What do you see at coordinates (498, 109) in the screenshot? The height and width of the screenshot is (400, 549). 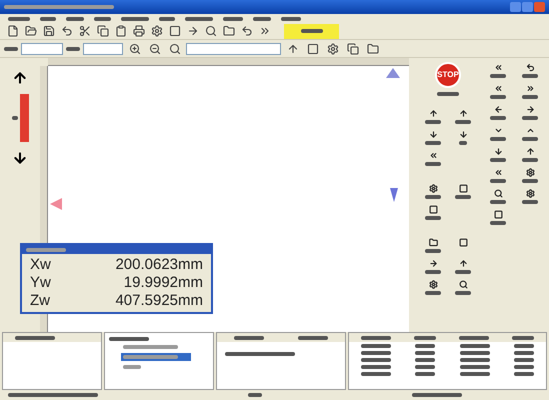 I see `left-arrow-icon` at bounding box center [498, 109].